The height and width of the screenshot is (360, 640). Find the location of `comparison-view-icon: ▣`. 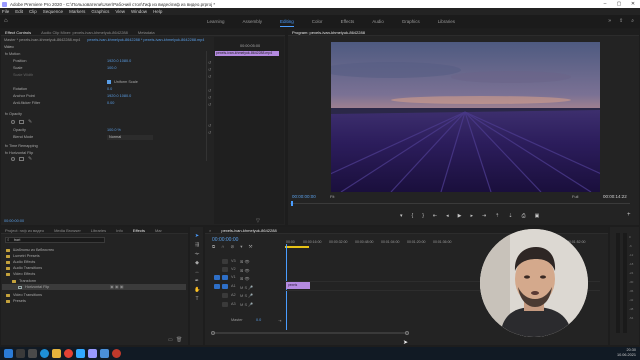

comparison-view-icon: ▣ is located at coordinates (537, 216).